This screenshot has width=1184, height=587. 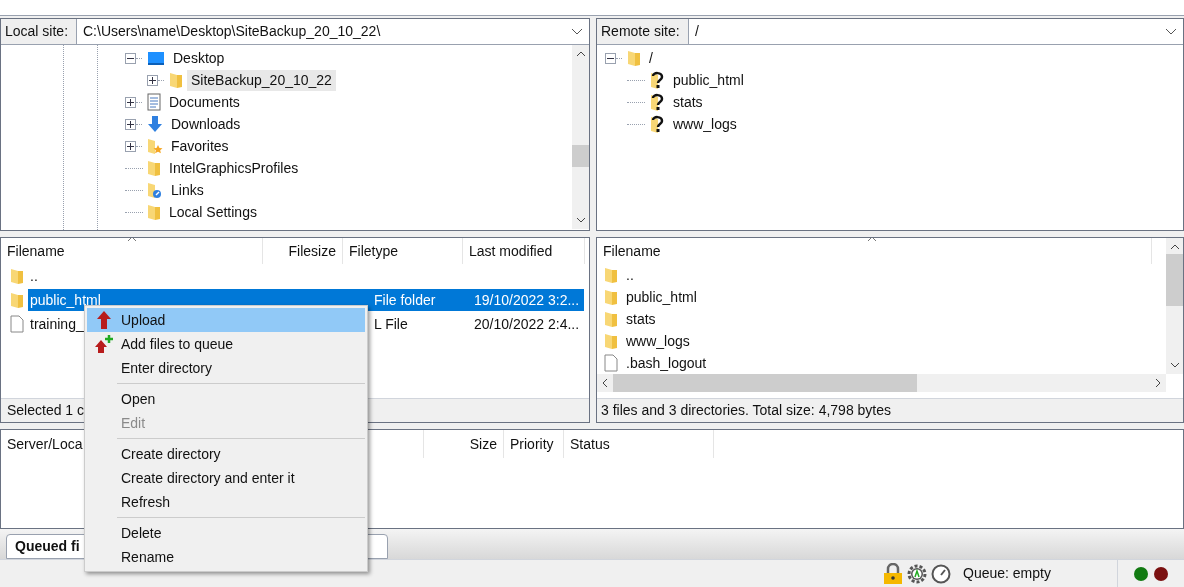 I want to click on padlock-icon, so click(x=893, y=573).